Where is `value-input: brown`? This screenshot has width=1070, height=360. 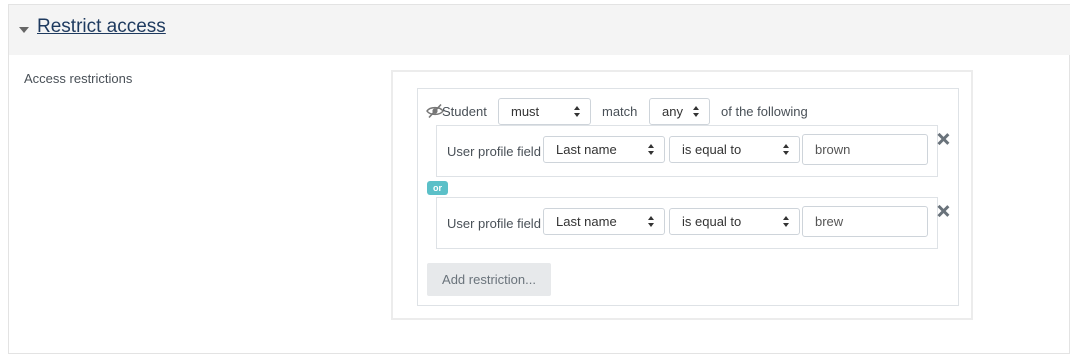 value-input: brown is located at coordinates (865, 149).